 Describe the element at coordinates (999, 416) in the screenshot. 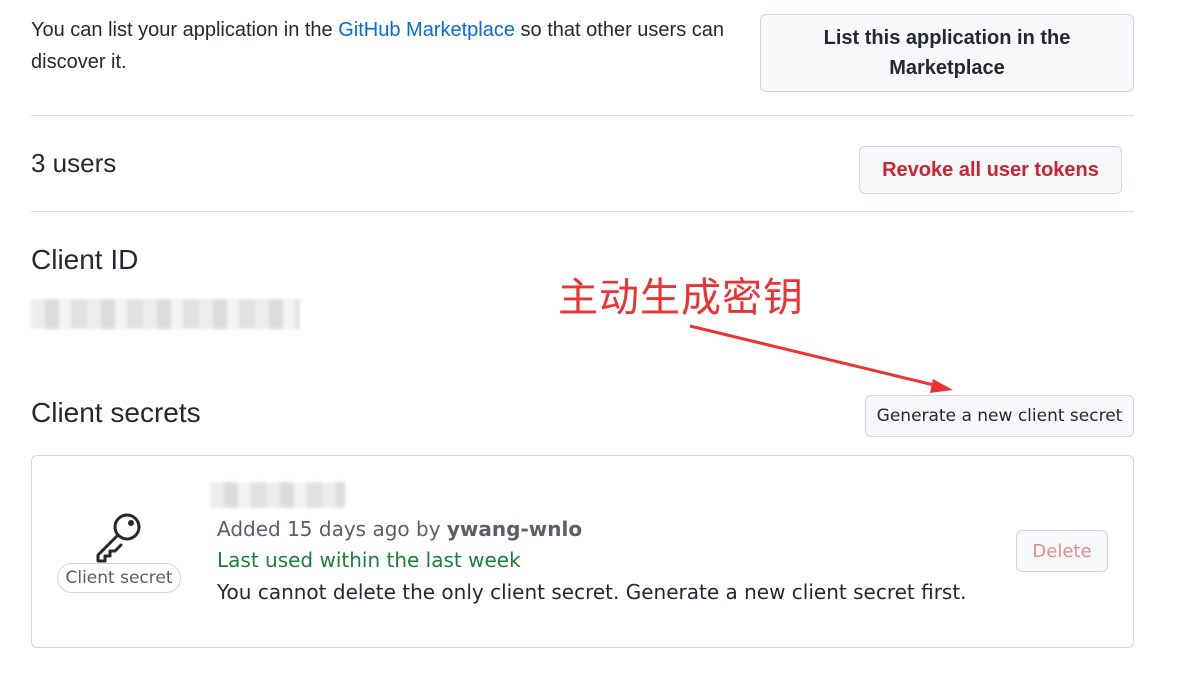

I see `generate-client-secret-button: Generate a new client secret` at that location.